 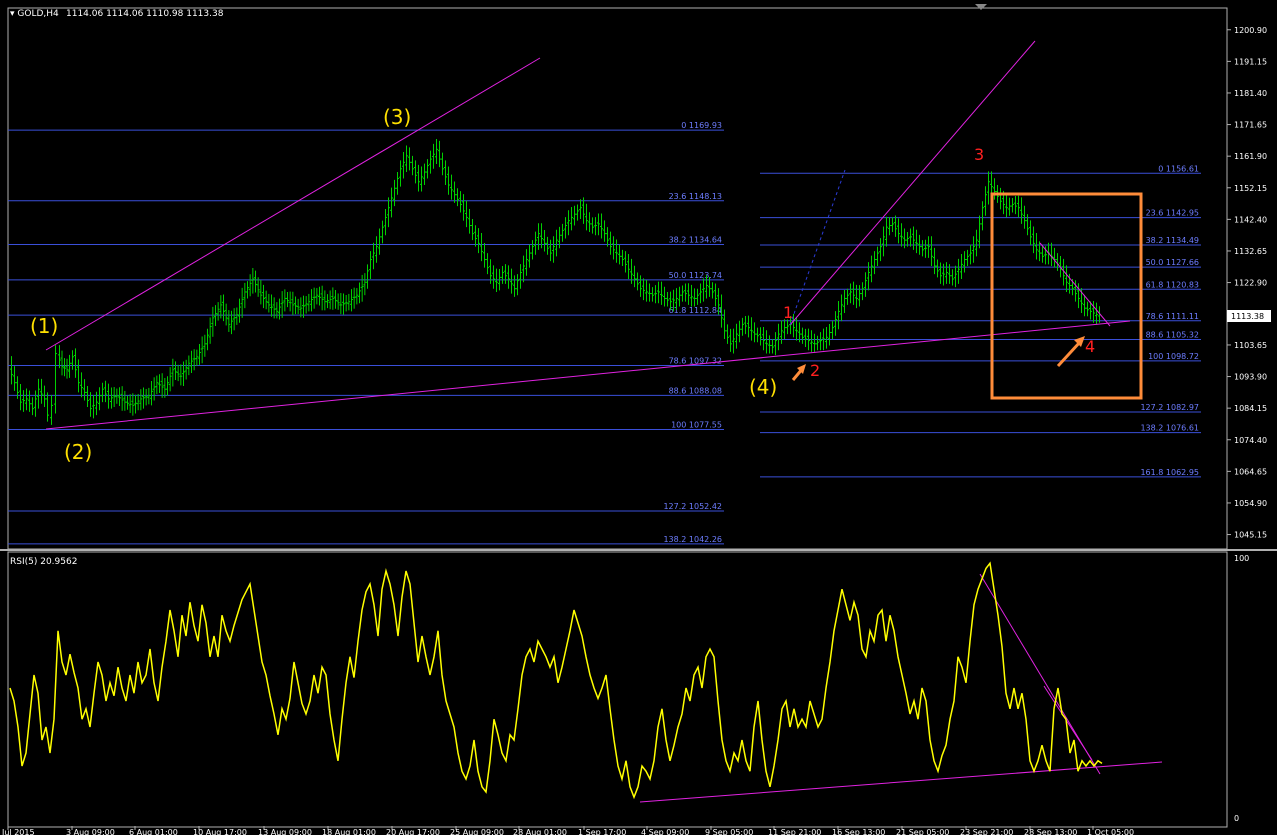 I want to click on fib-right-level-label: 61.8 1120.83, so click(x=1172, y=284).